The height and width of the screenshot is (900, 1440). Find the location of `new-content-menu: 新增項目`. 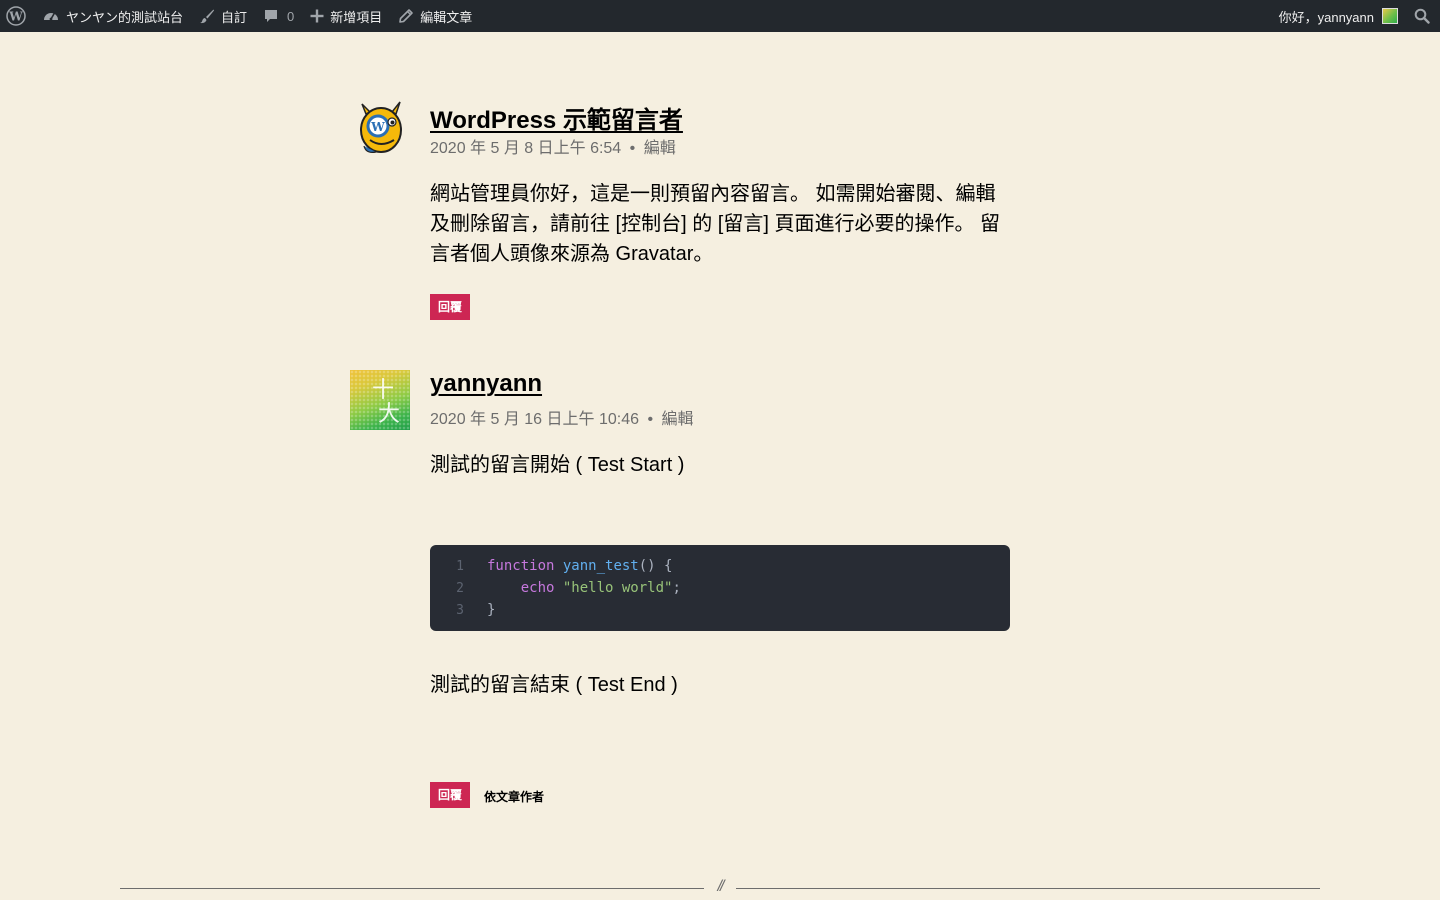

new-content-menu: 新增項目 is located at coordinates (346, 16).